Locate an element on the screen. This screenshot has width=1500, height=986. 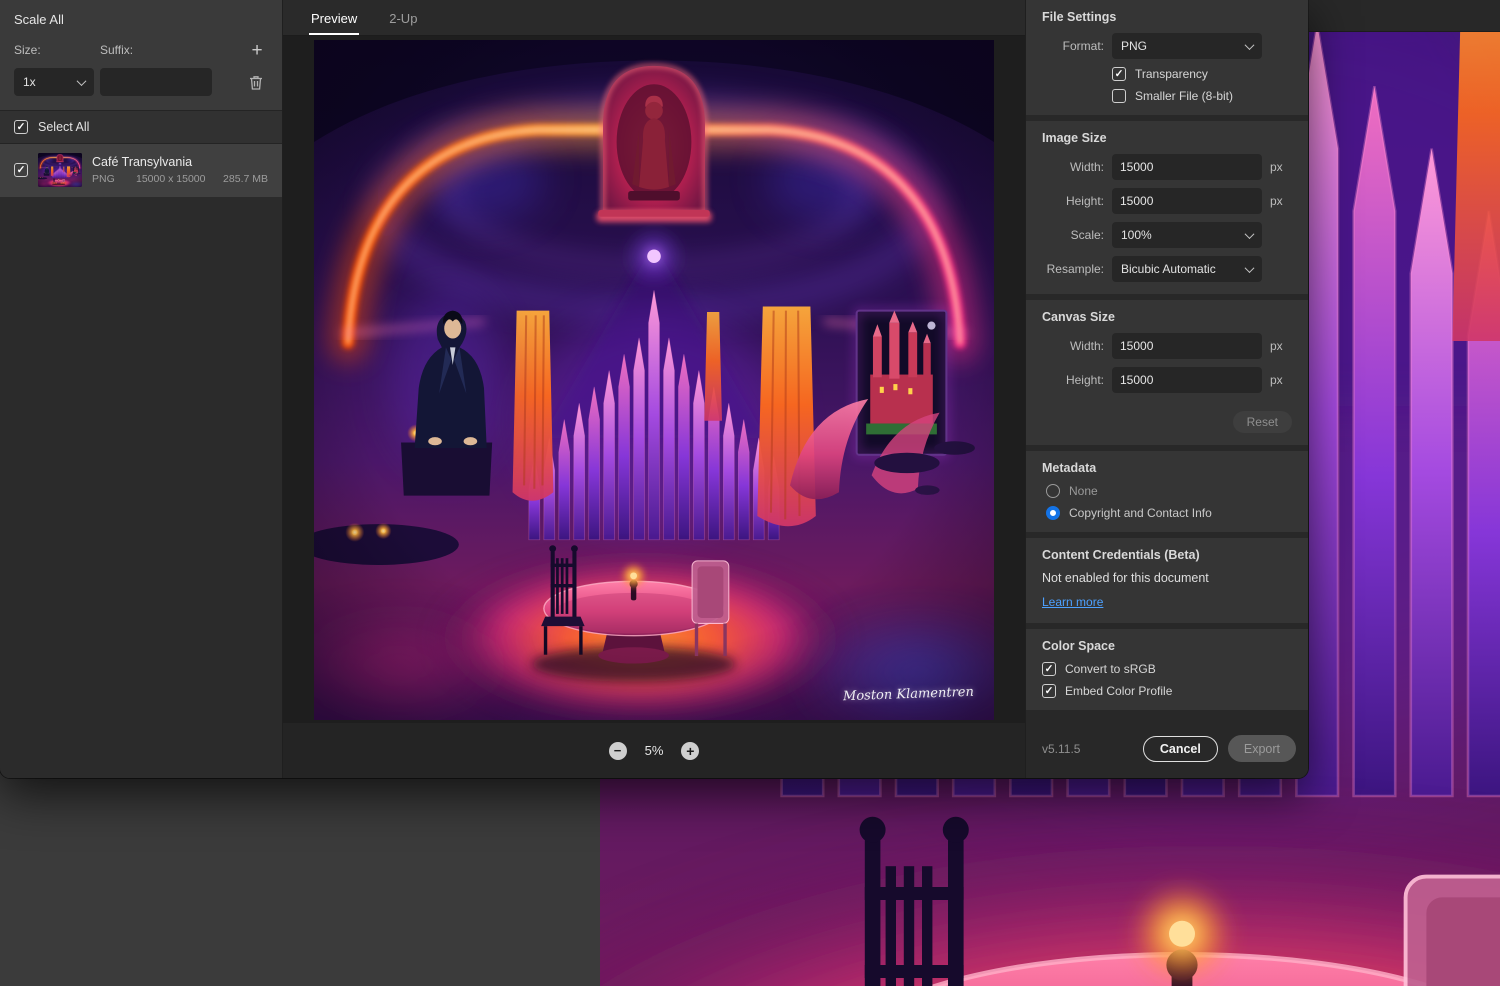
tab-2up: 2-Up is located at coordinates (403, 18).